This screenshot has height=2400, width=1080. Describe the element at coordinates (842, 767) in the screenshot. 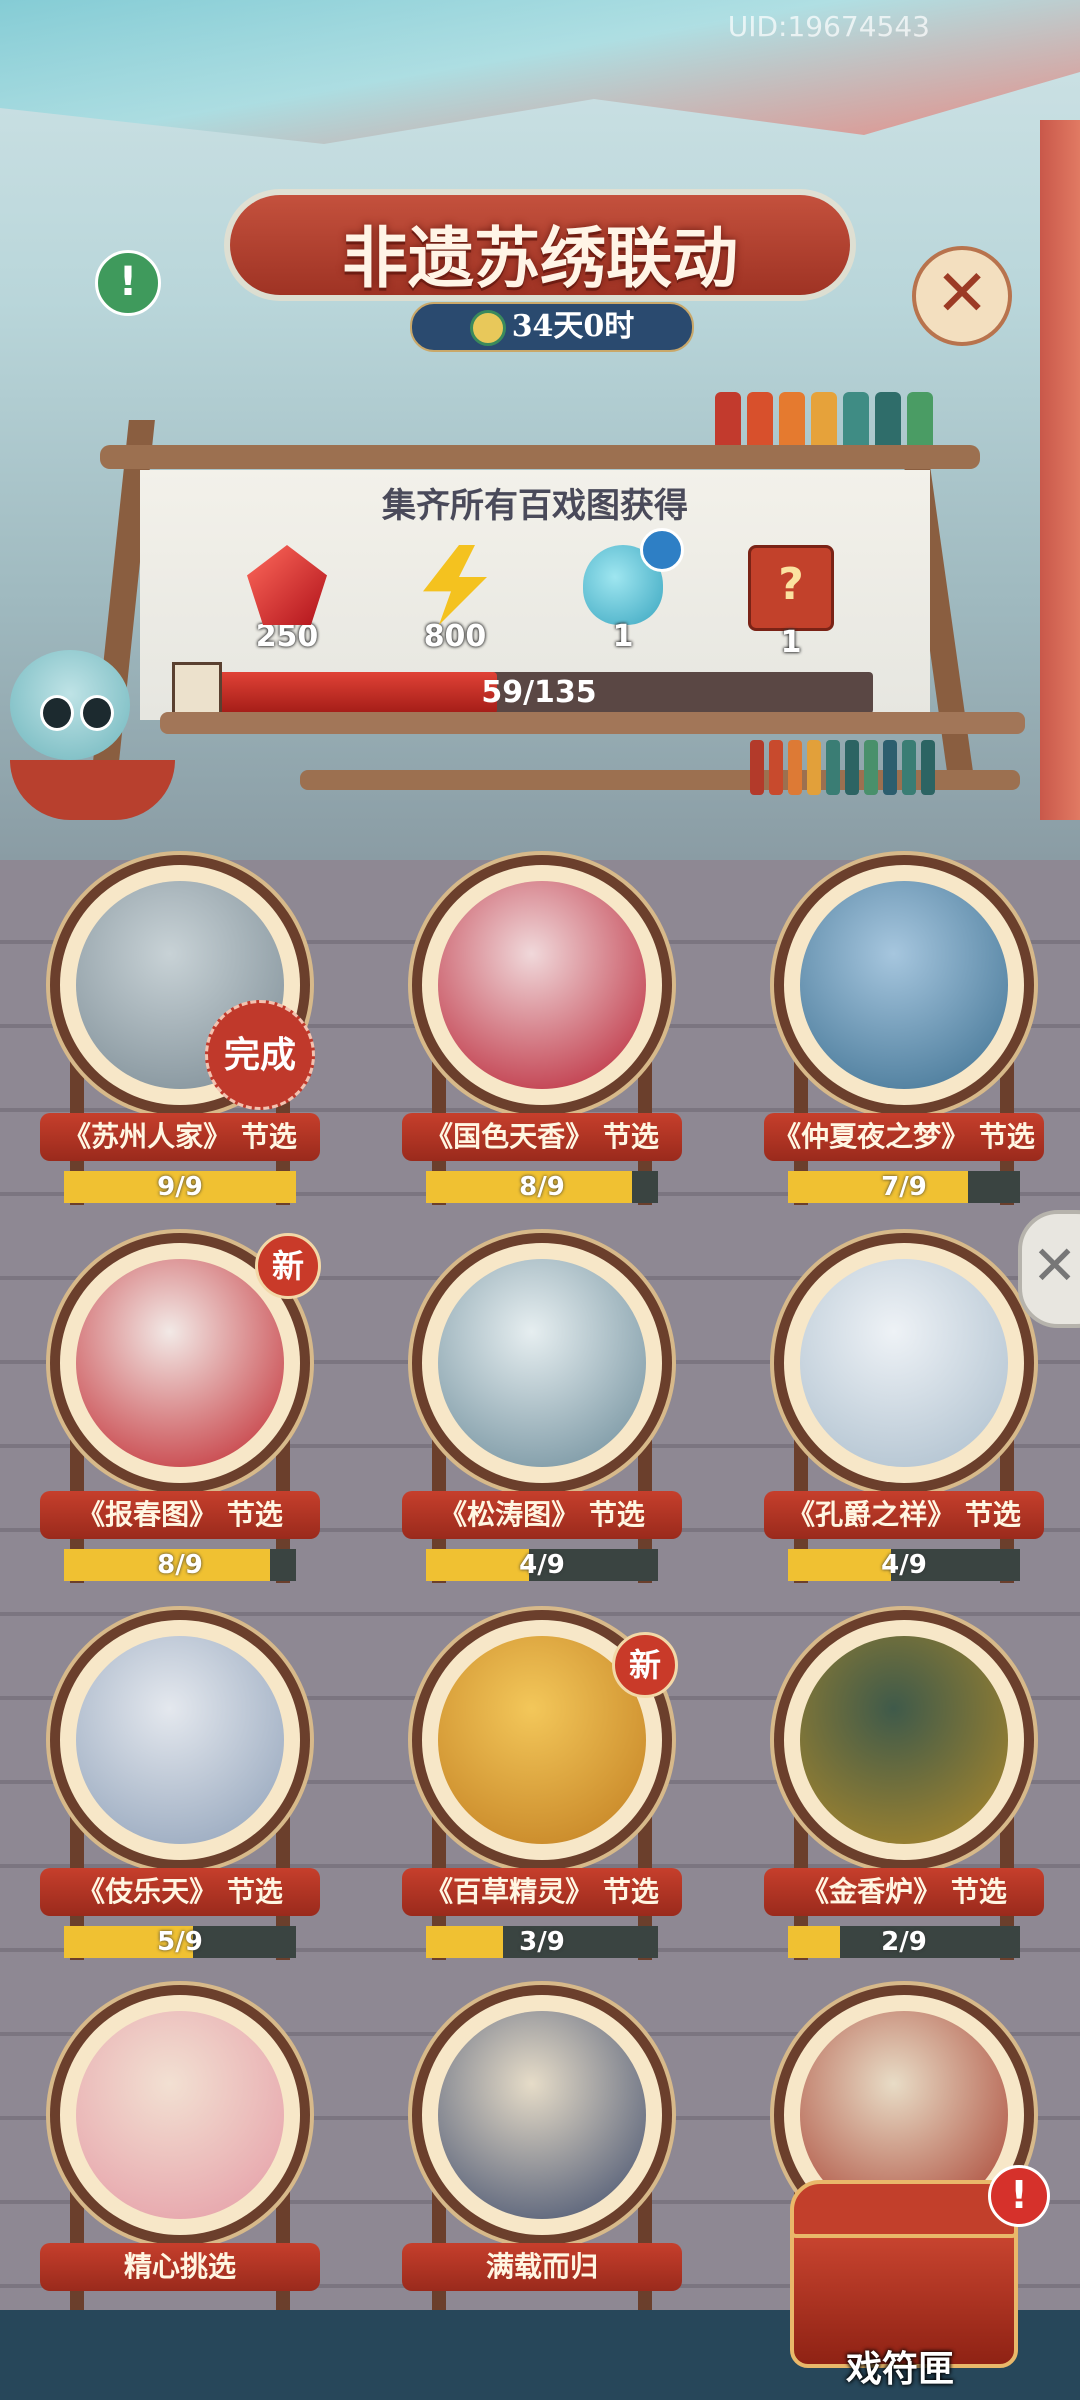

I see `thread-bobbins` at that location.